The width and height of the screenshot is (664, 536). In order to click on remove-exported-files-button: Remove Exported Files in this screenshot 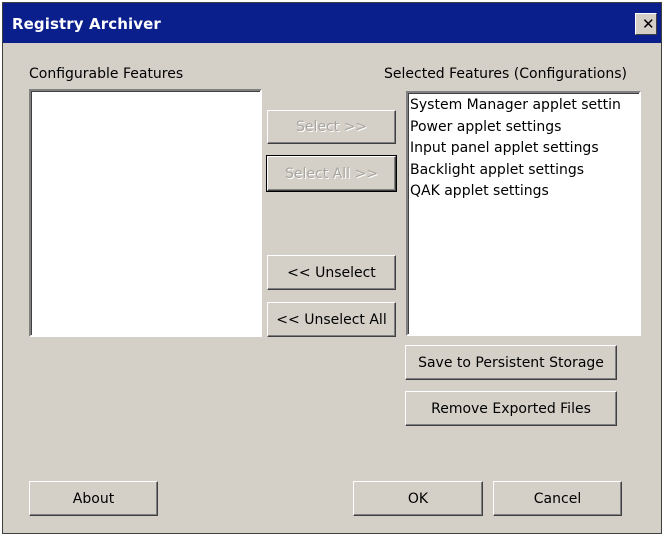, I will do `click(511, 408)`.